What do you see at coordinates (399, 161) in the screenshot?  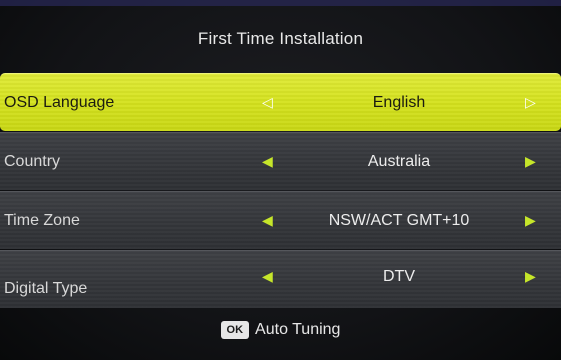 I see `setting-value: Australia` at bounding box center [399, 161].